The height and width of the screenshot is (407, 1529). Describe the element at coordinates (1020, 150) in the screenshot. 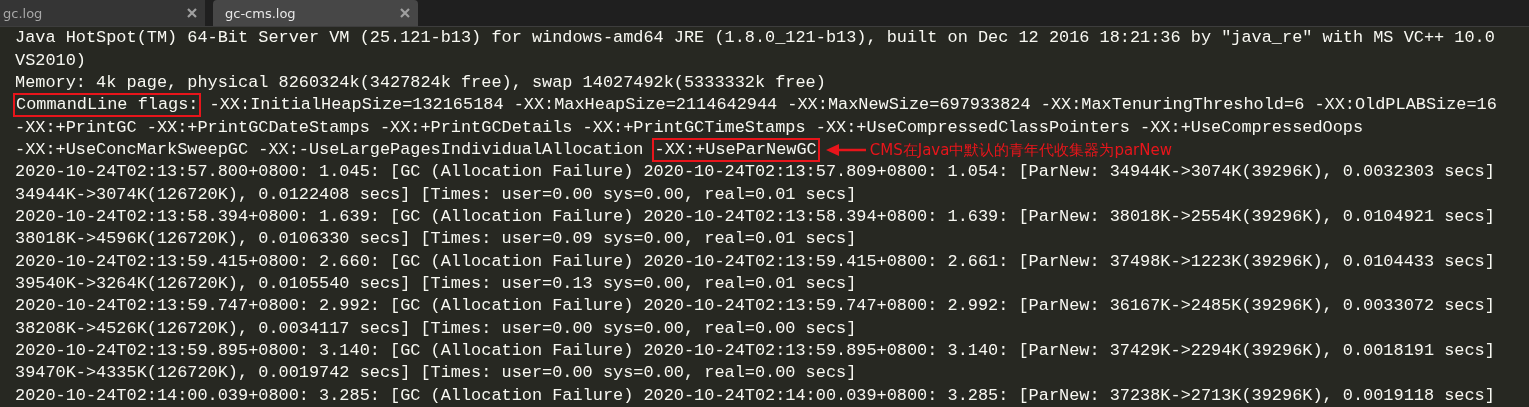

I see `annotation-text: CMS在Java中默认的青年代收集器为parNew` at that location.